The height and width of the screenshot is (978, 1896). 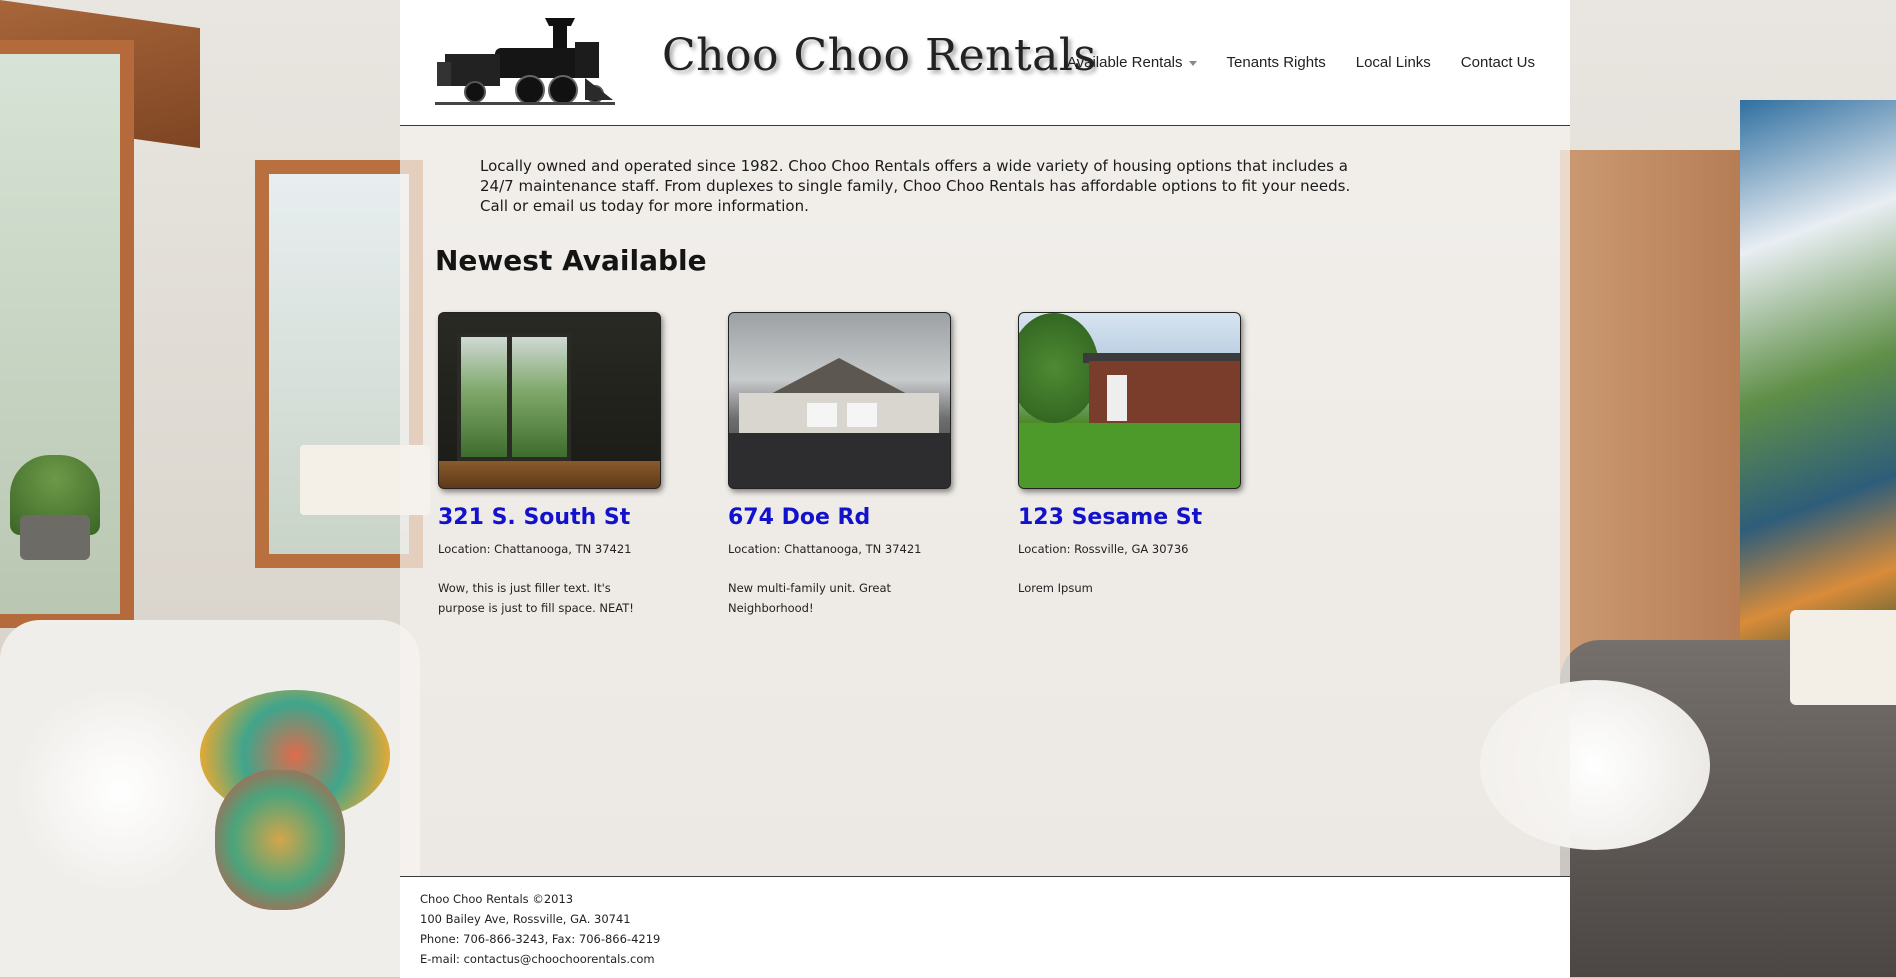 What do you see at coordinates (839, 517) in the screenshot?
I see `listing-title-link: 674 Doe Rd` at bounding box center [839, 517].